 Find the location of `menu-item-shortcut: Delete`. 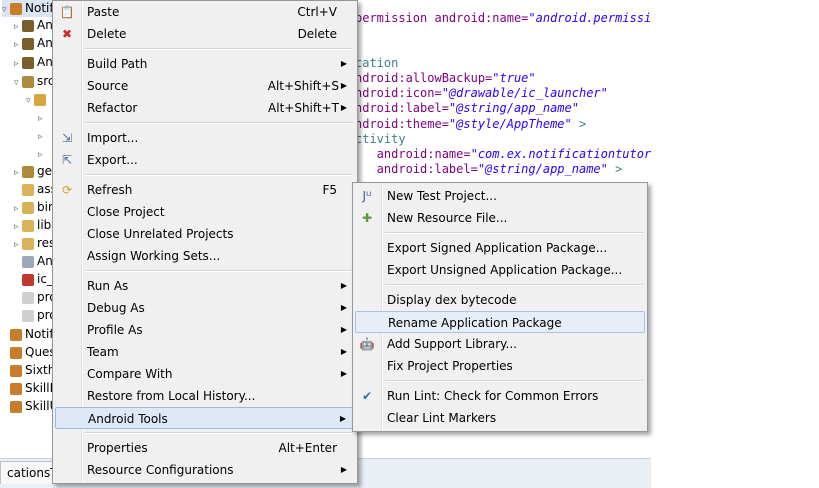

menu-item-shortcut: Delete is located at coordinates (317, 34).